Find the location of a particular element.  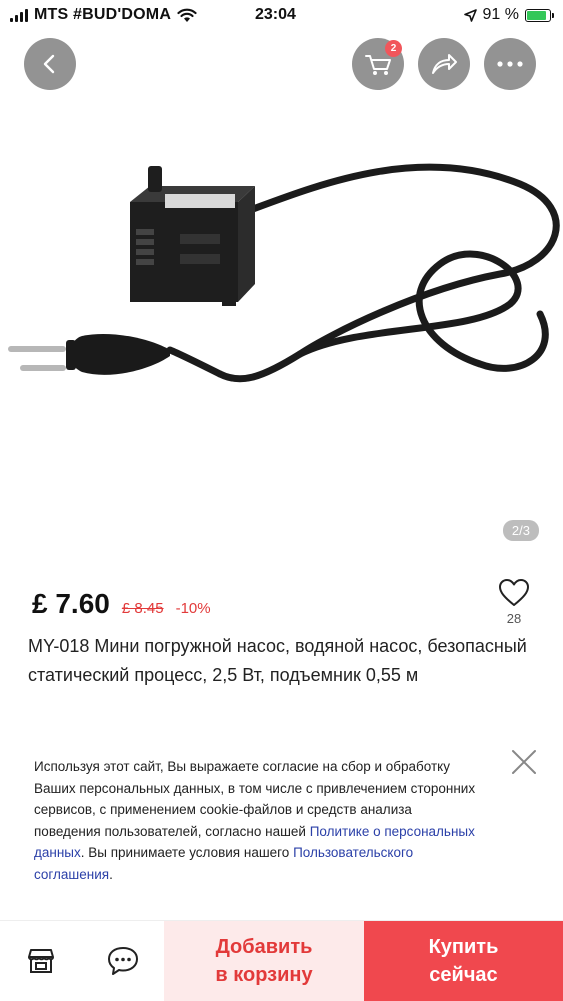

chat-button is located at coordinates (123, 961).